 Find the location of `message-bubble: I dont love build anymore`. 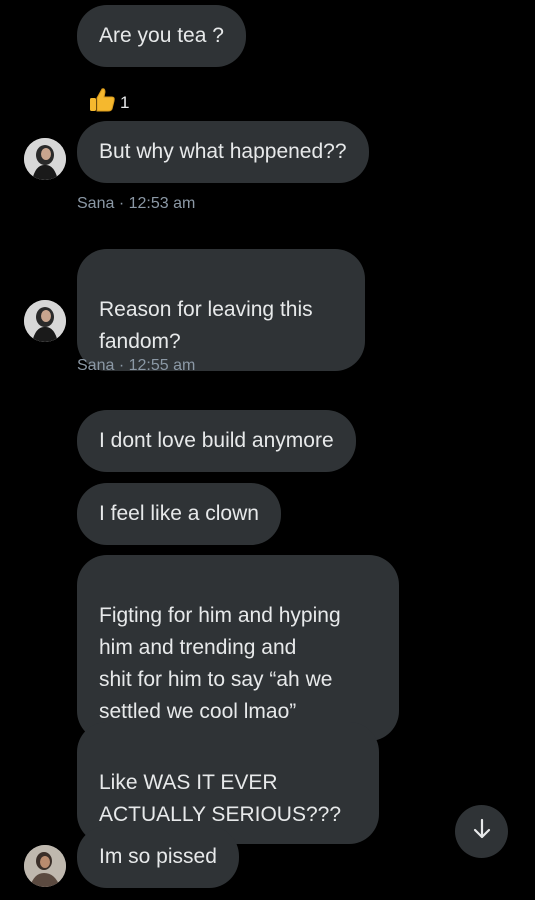

message-bubble: I dont love build anymore is located at coordinates (216, 441).